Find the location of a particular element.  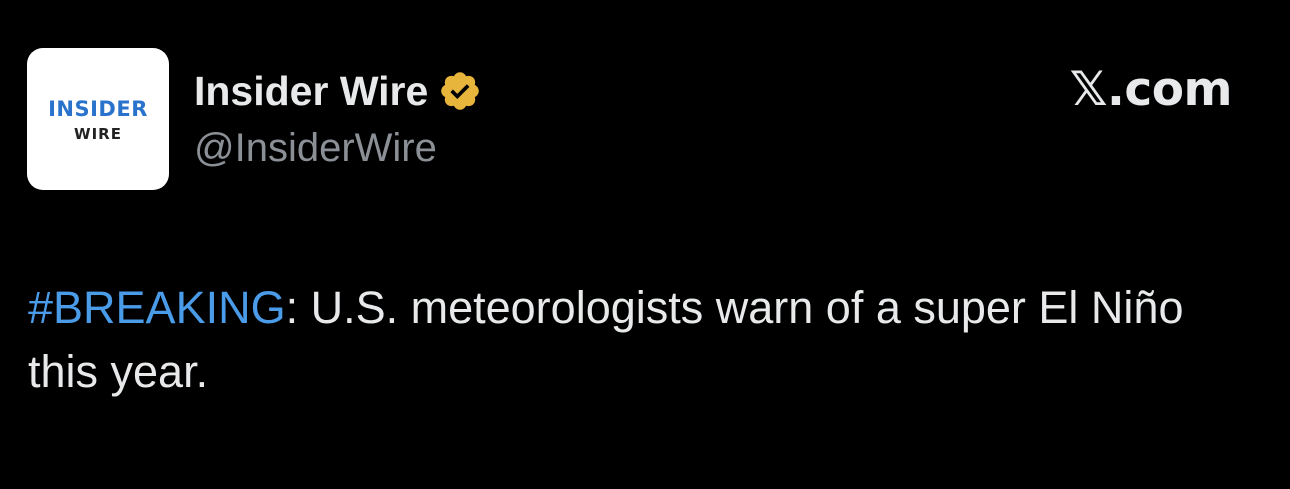

avatar: INSIDER WIRE is located at coordinates (98, 119).